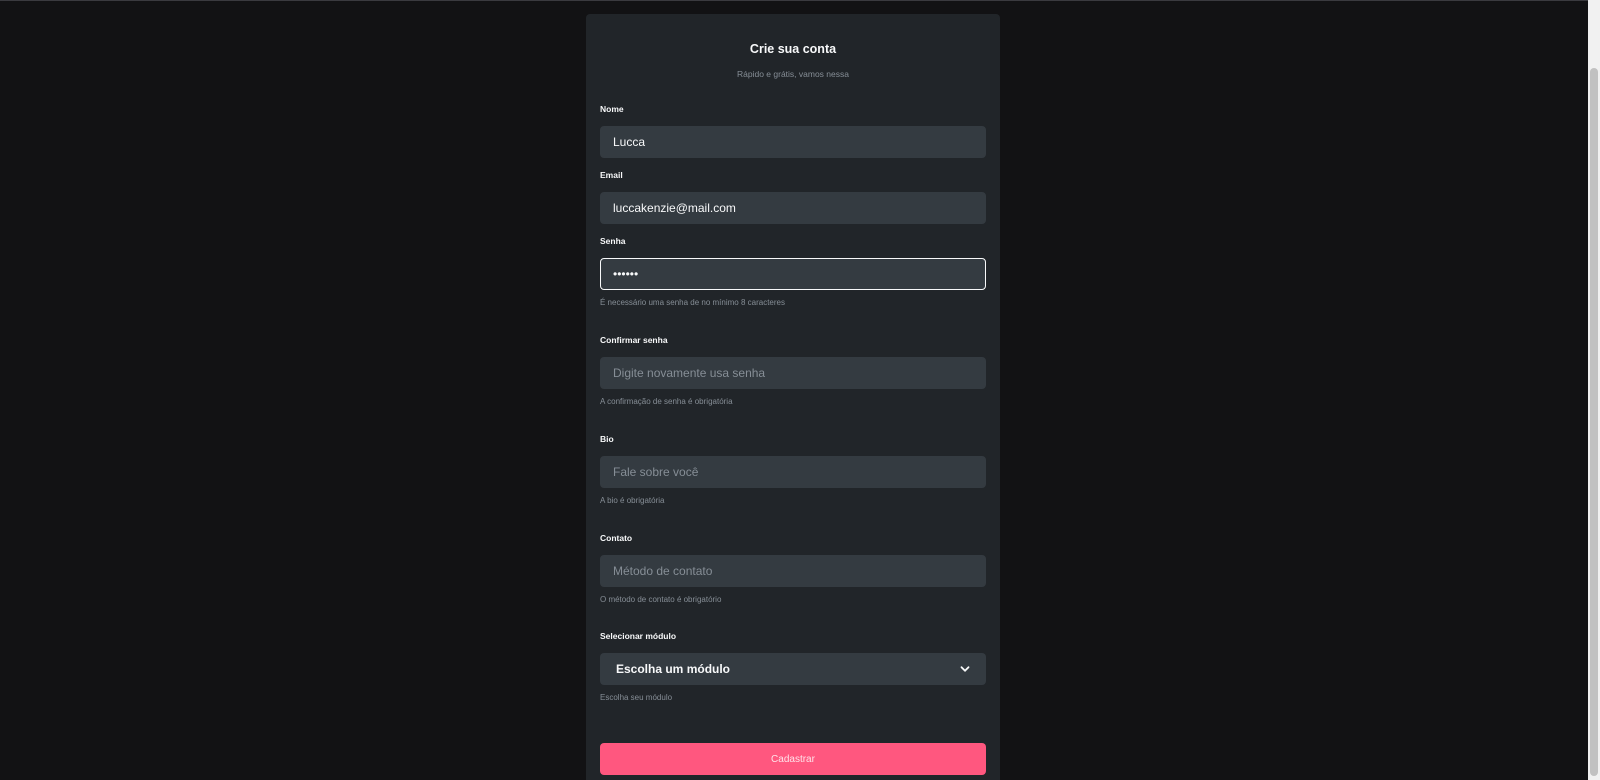 This screenshot has width=1600, height=780. Describe the element at coordinates (793, 669) in the screenshot. I see `module-select: Escolha um módulo` at that location.